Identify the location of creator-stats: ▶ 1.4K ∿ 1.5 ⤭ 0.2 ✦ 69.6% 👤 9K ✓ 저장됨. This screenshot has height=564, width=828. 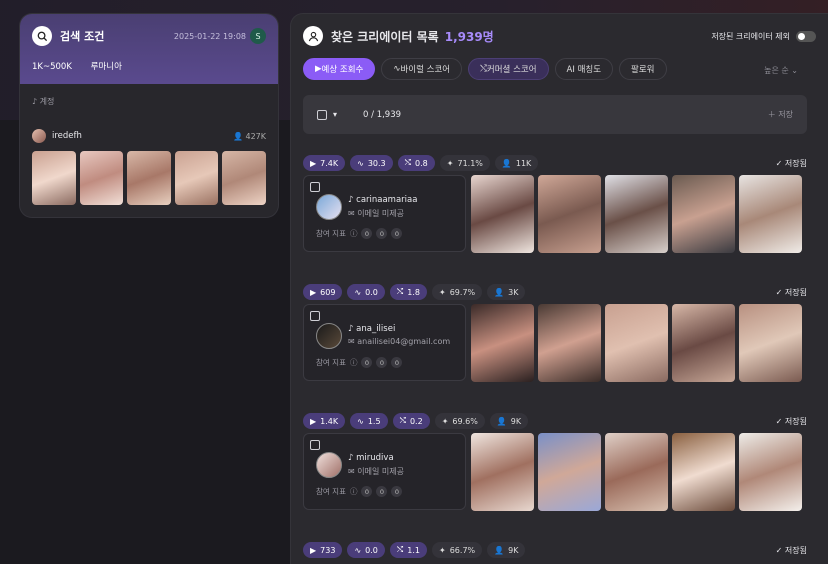
(555, 421).